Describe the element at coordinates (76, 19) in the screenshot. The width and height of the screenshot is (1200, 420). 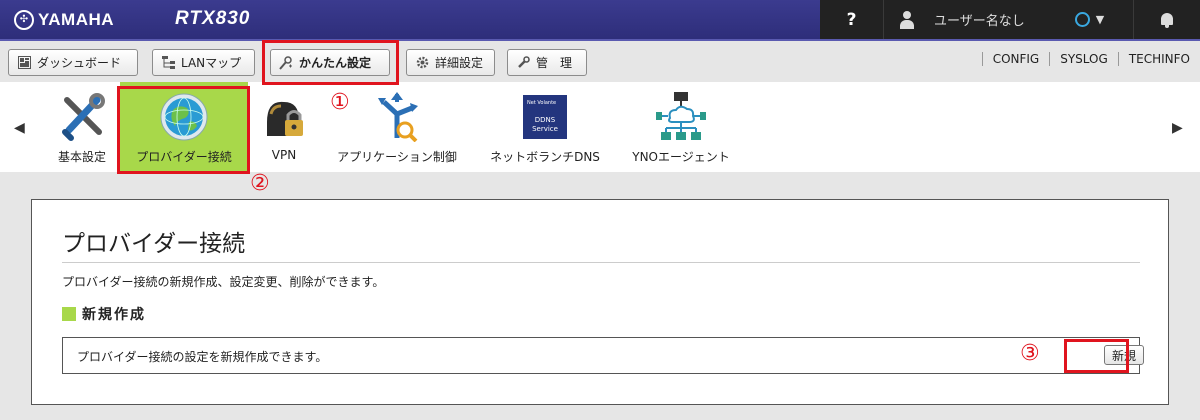
I see `brand-name: YAMAHA` at that location.